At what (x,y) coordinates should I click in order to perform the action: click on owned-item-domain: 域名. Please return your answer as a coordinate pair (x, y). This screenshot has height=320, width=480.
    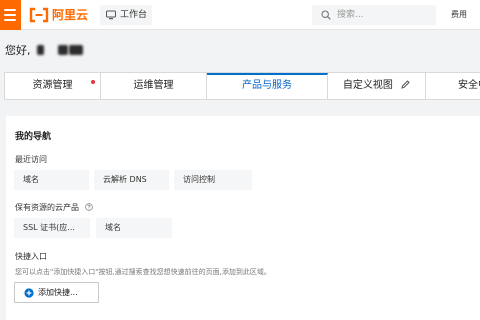
    Looking at the image, I should click on (134, 228).